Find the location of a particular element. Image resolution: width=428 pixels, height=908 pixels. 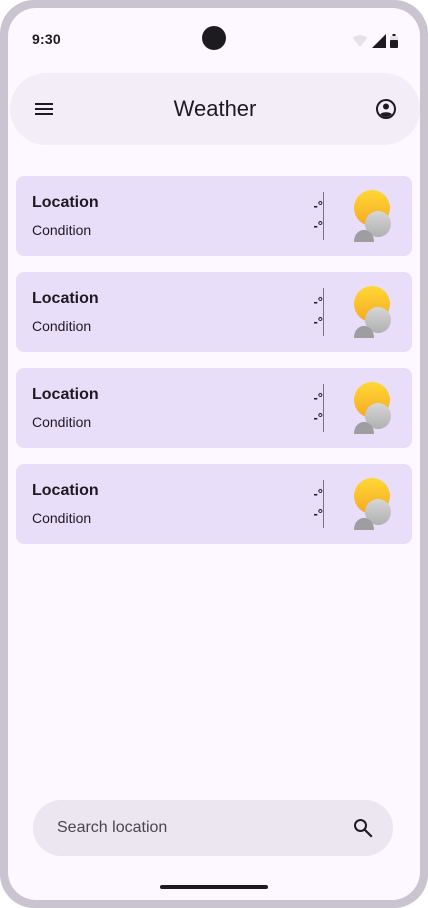

status-icons is located at coordinates (375, 41).